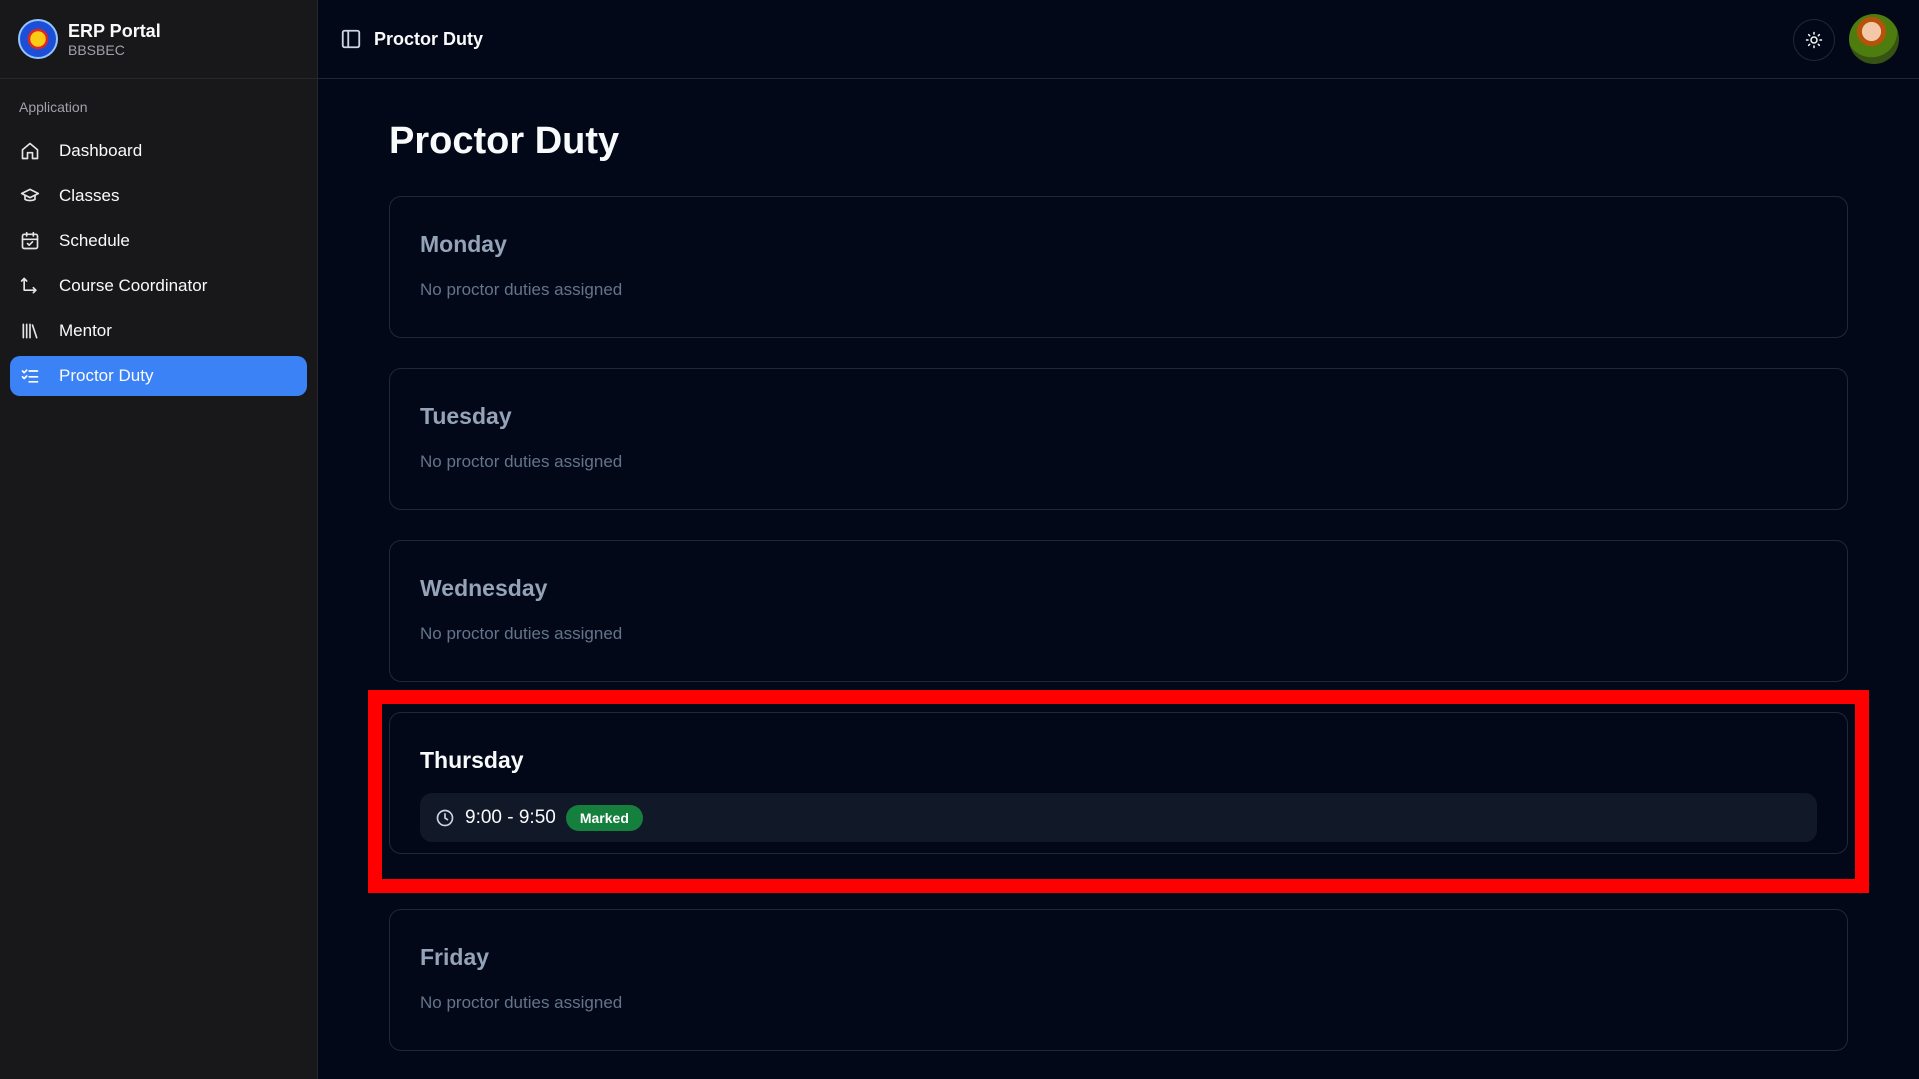 This screenshot has width=1919, height=1079. I want to click on page-title: Proctor Duty, so click(504, 141).